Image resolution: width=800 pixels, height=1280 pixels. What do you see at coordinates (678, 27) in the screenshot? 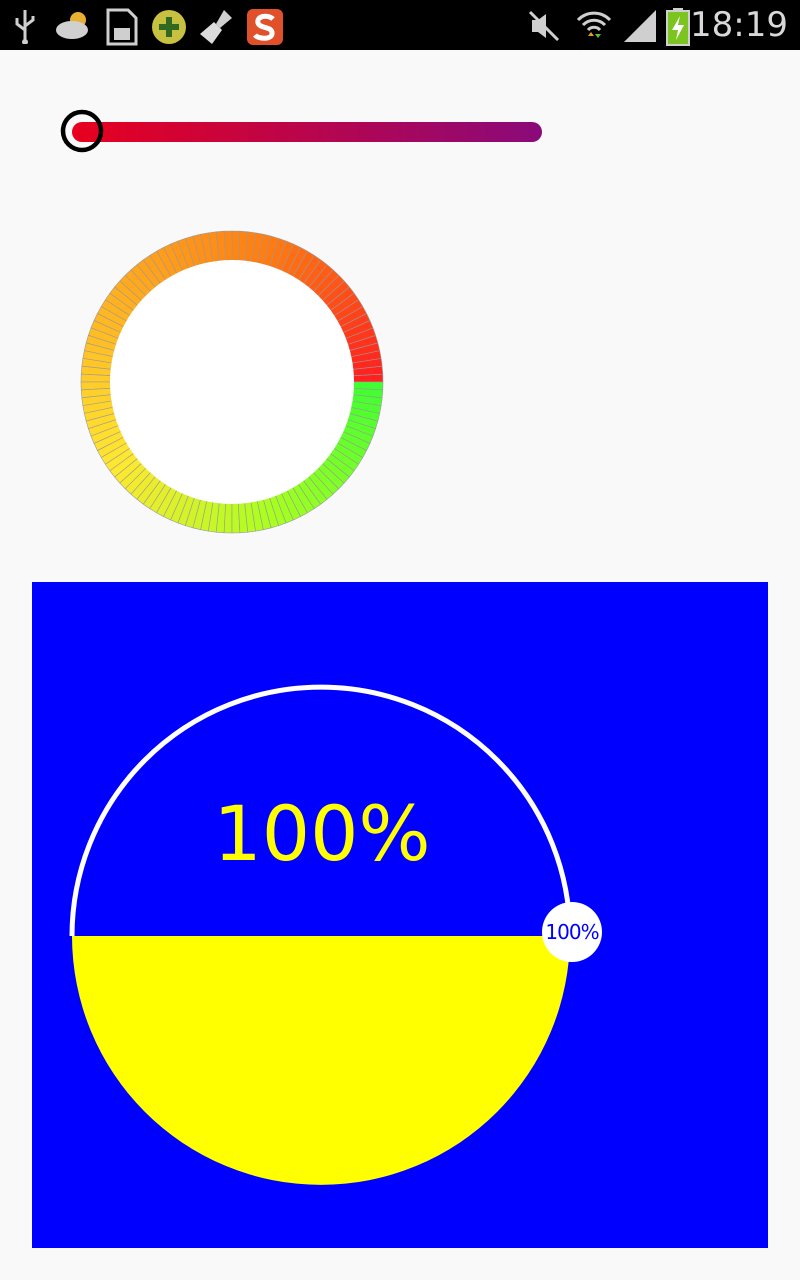
I see `battery-charging-icon` at bounding box center [678, 27].